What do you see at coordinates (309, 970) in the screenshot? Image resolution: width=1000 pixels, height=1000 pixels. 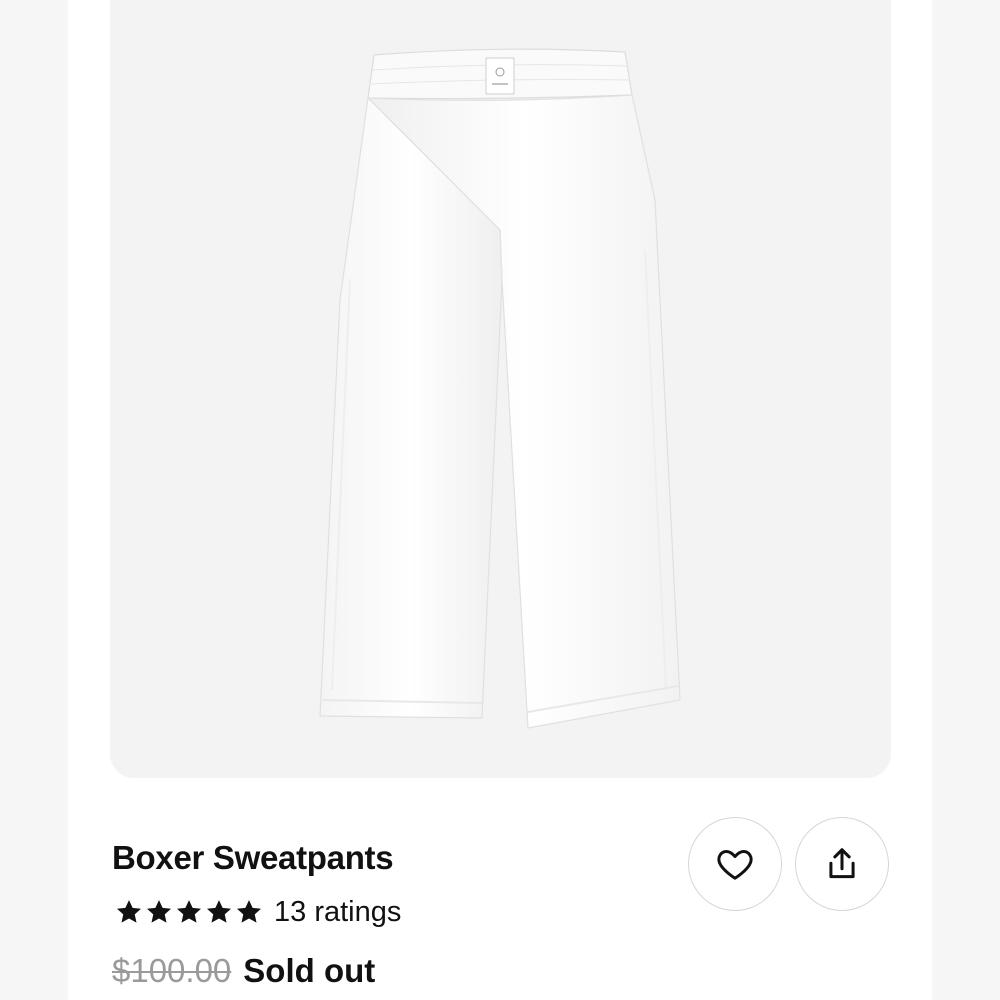 I see `sold-out-label: Sold out` at bounding box center [309, 970].